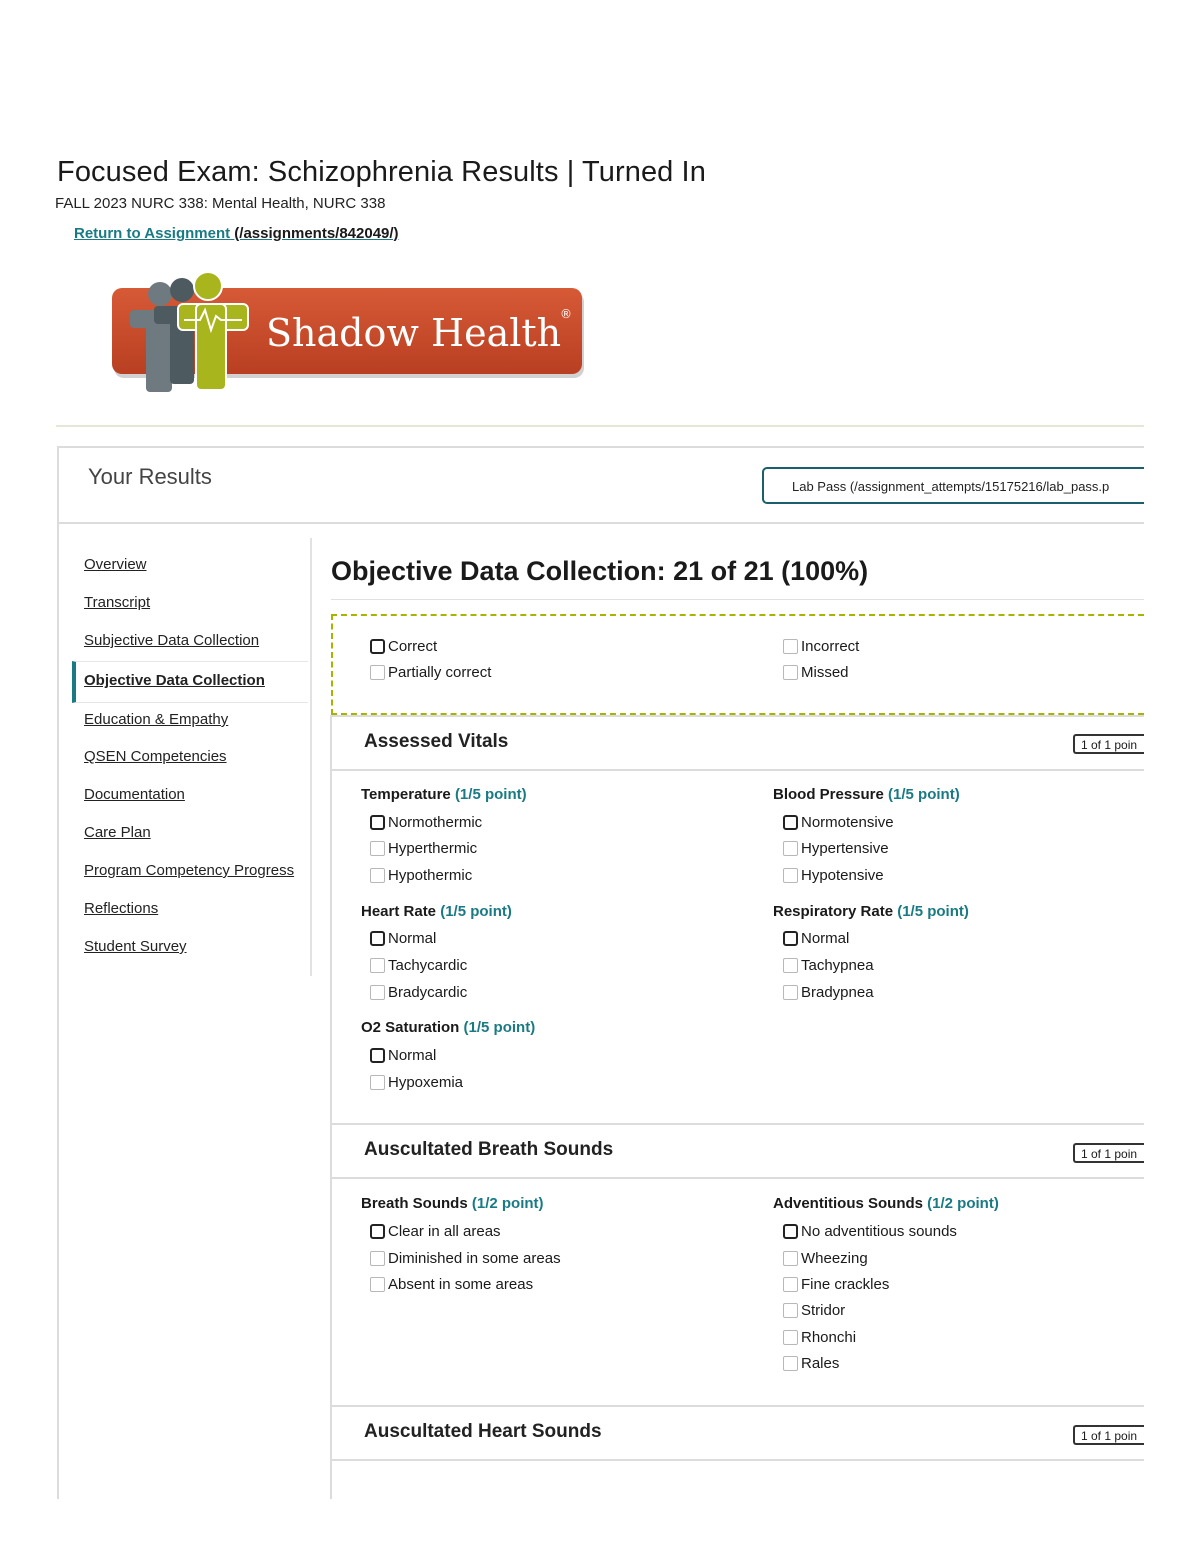 The height and width of the screenshot is (1553, 1200). What do you see at coordinates (847, 822) in the screenshot?
I see `option-label: Normotensive` at bounding box center [847, 822].